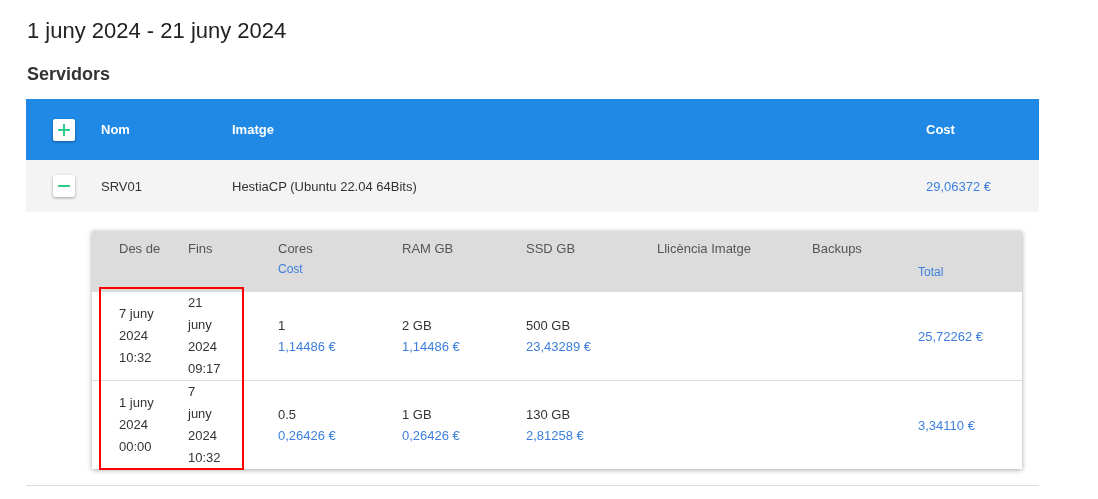 The height and width of the screenshot is (499, 1098). I want to click on expand-toggle, so click(64, 186).